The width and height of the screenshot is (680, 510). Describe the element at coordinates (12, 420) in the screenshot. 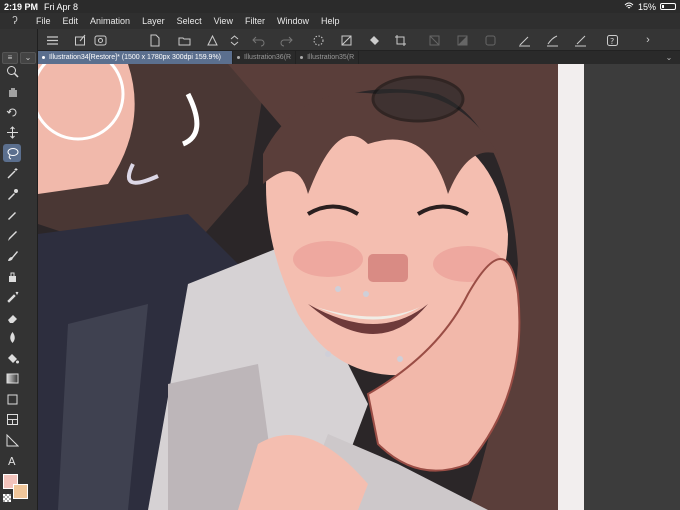

I see `frame-icon` at that location.